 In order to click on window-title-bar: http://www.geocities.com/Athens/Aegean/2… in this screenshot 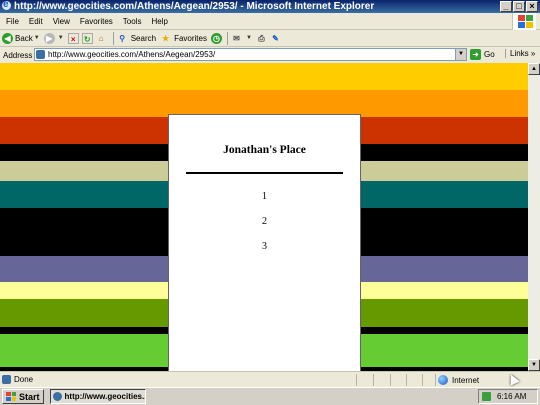, I will do `click(270, 6)`.